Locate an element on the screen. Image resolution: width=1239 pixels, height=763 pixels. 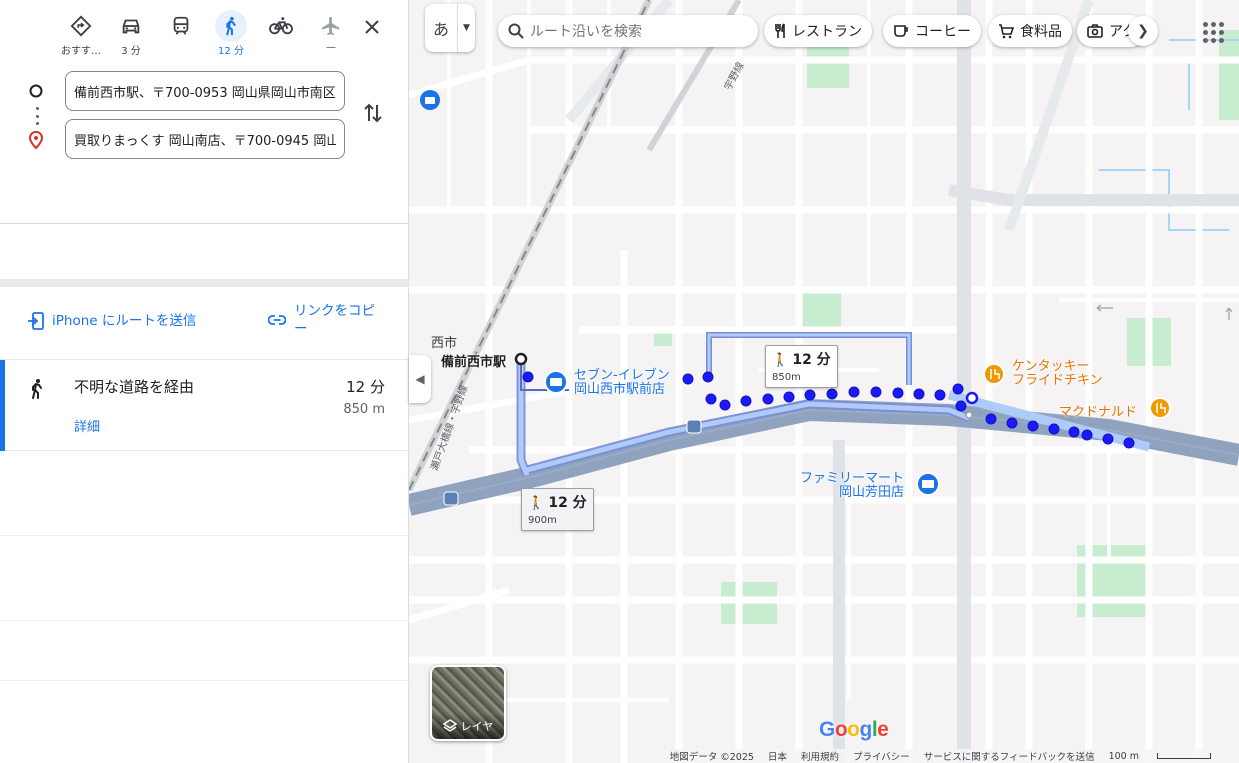
chip-groceries-label: 食料品 is located at coordinates (1041, 32).